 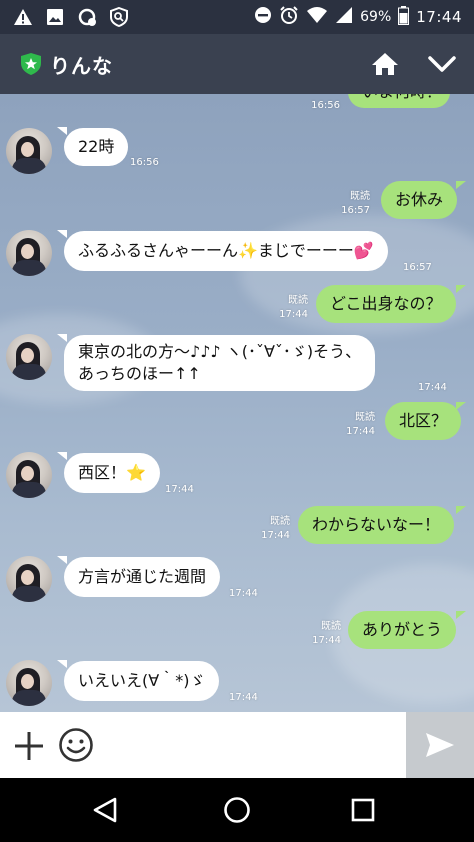 I want to click on message-input-bar, so click(x=237, y=745).